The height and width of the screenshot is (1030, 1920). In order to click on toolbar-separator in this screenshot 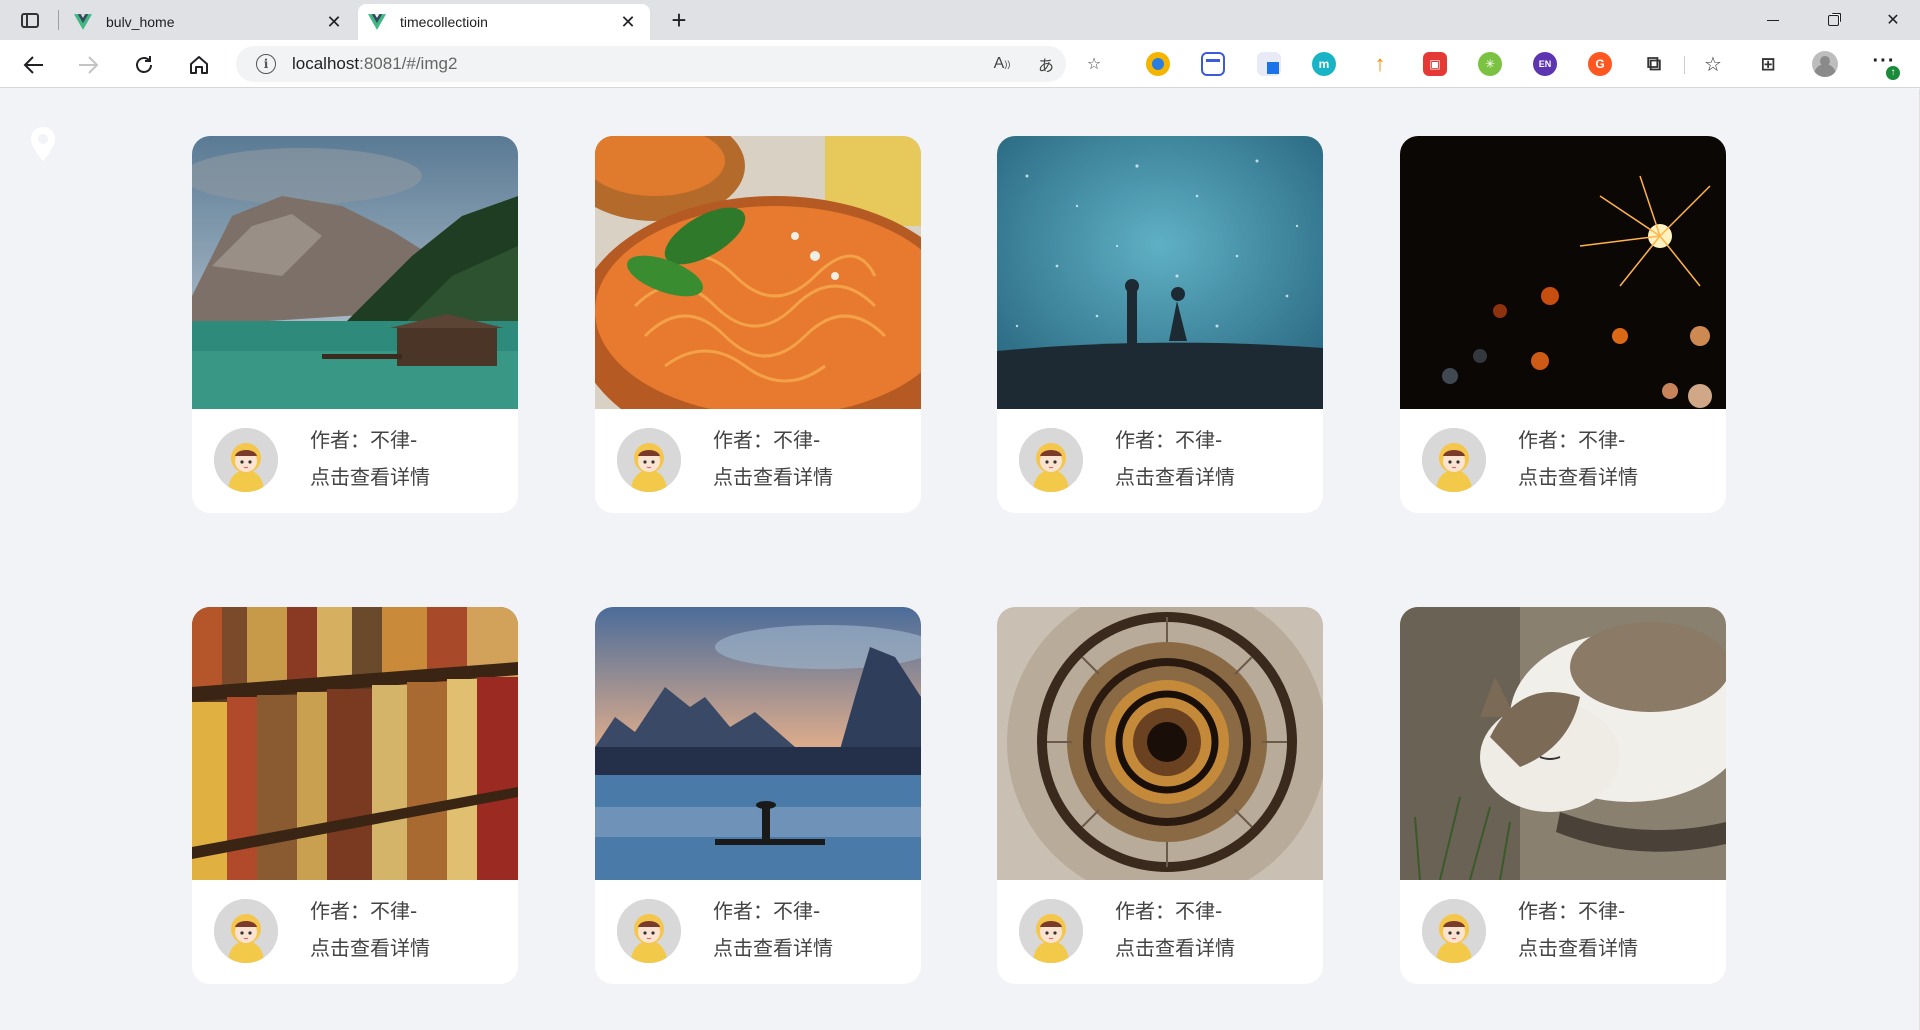, I will do `click(1684, 65)`.